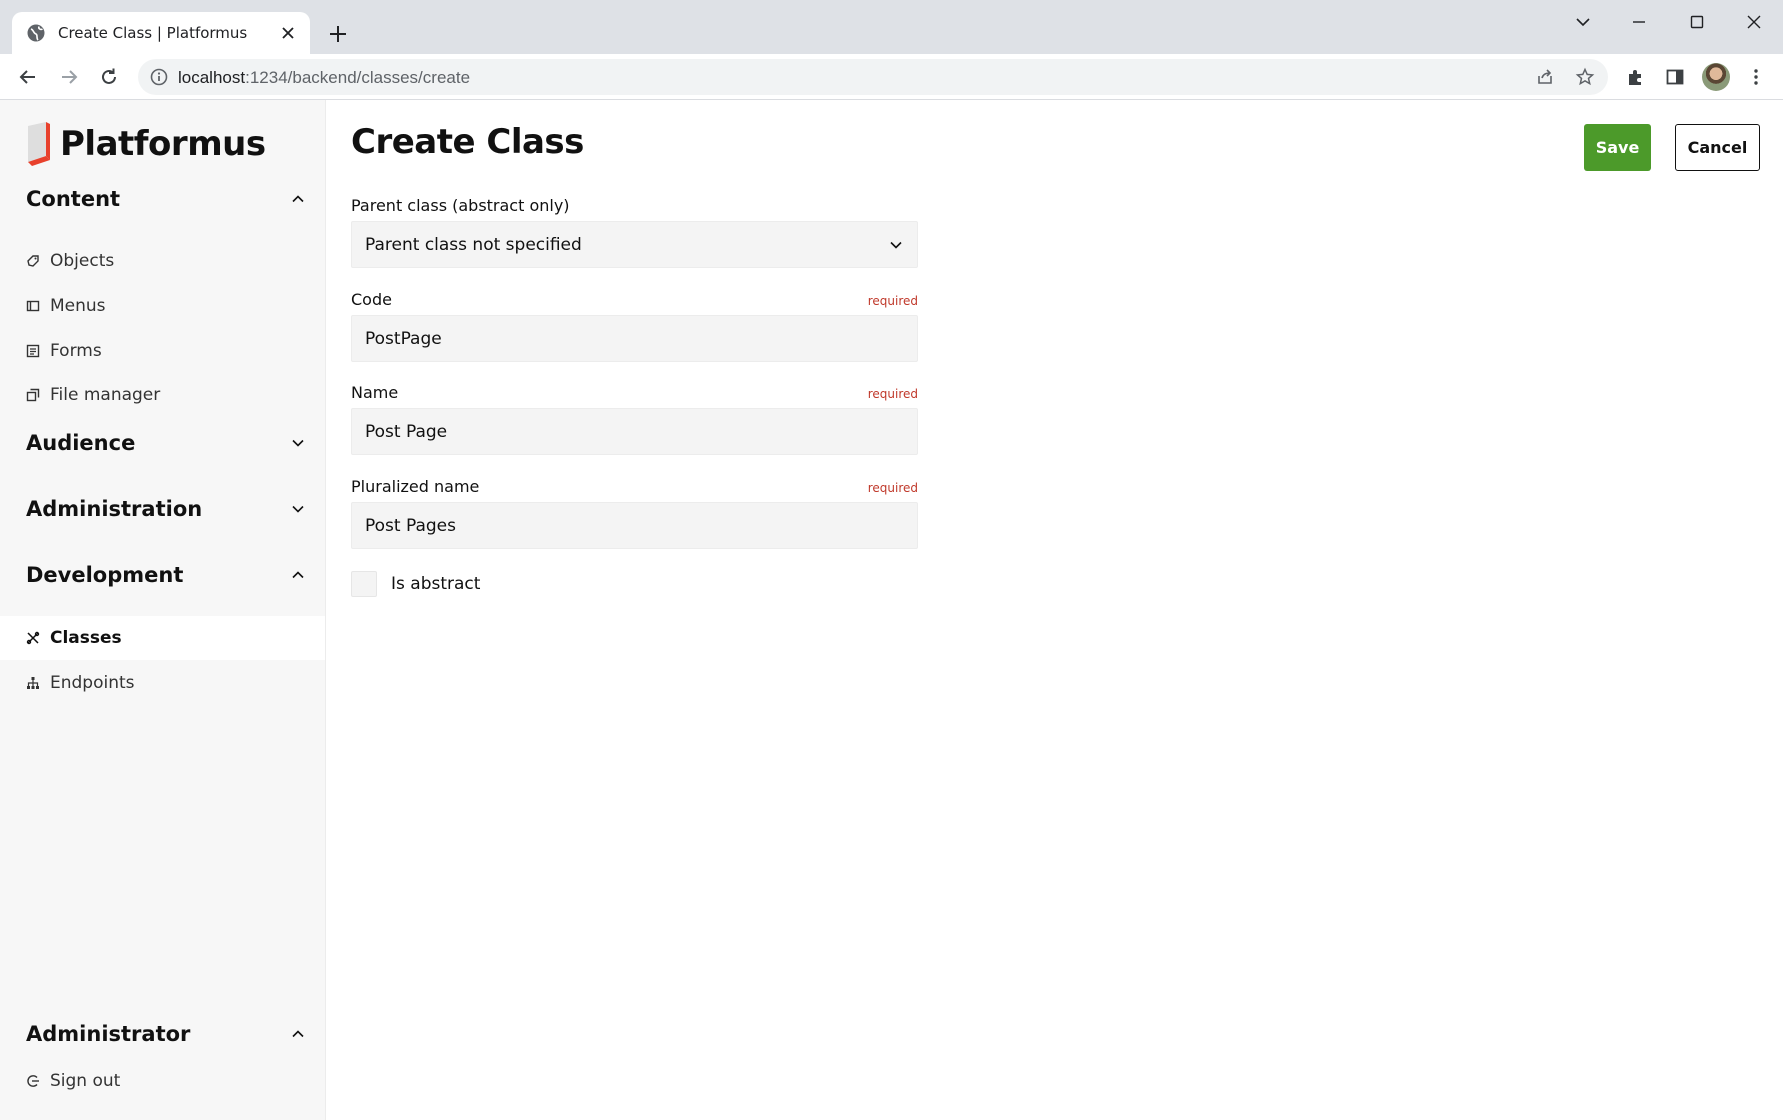 The height and width of the screenshot is (1120, 1783). What do you see at coordinates (33, 683) in the screenshot?
I see `endpoints-icon` at bounding box center [33, 683].